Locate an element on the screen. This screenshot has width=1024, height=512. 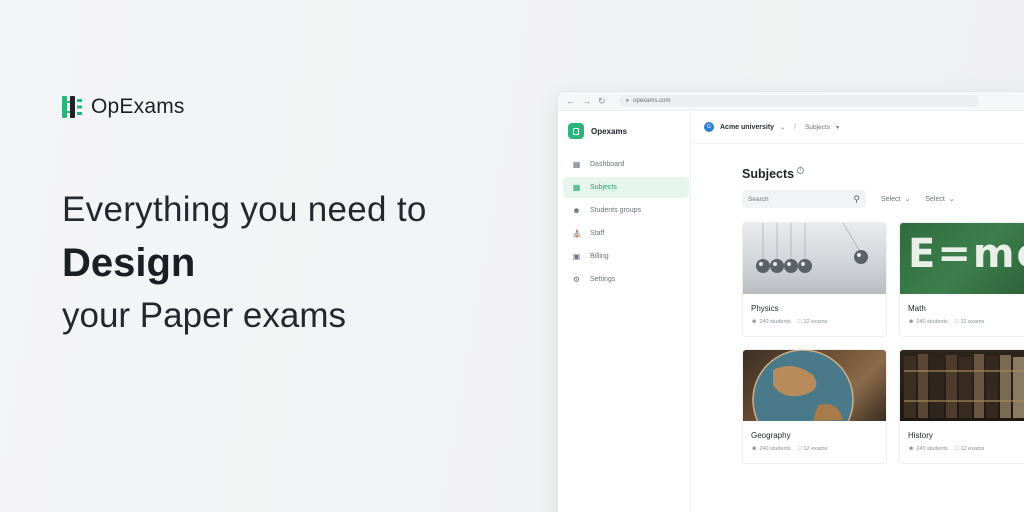
search-input is located at coordinates (793, 199).